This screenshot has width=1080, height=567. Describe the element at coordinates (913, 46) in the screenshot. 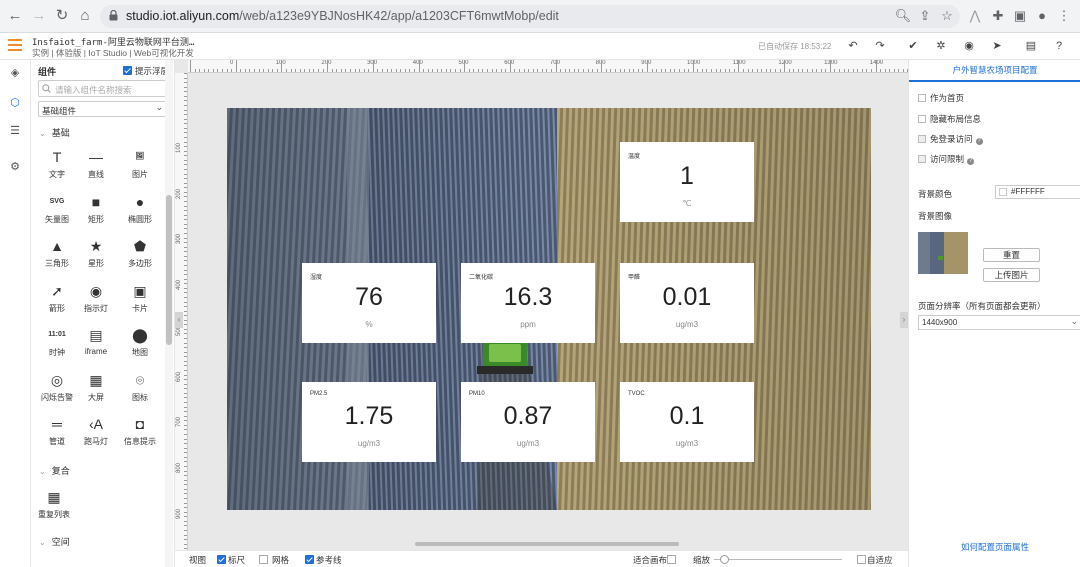

I see `check-icon: ✔` at that location.